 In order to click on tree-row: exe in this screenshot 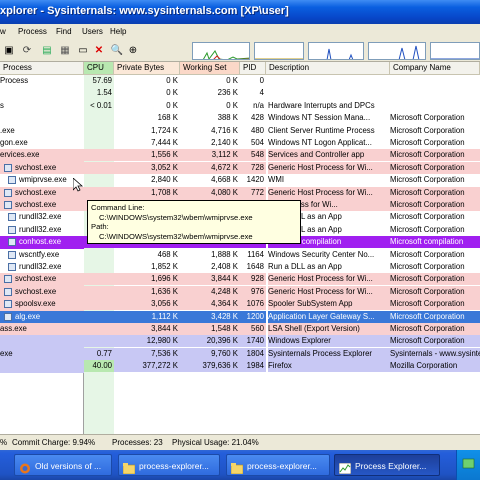, I will do `click(42, 354)`.